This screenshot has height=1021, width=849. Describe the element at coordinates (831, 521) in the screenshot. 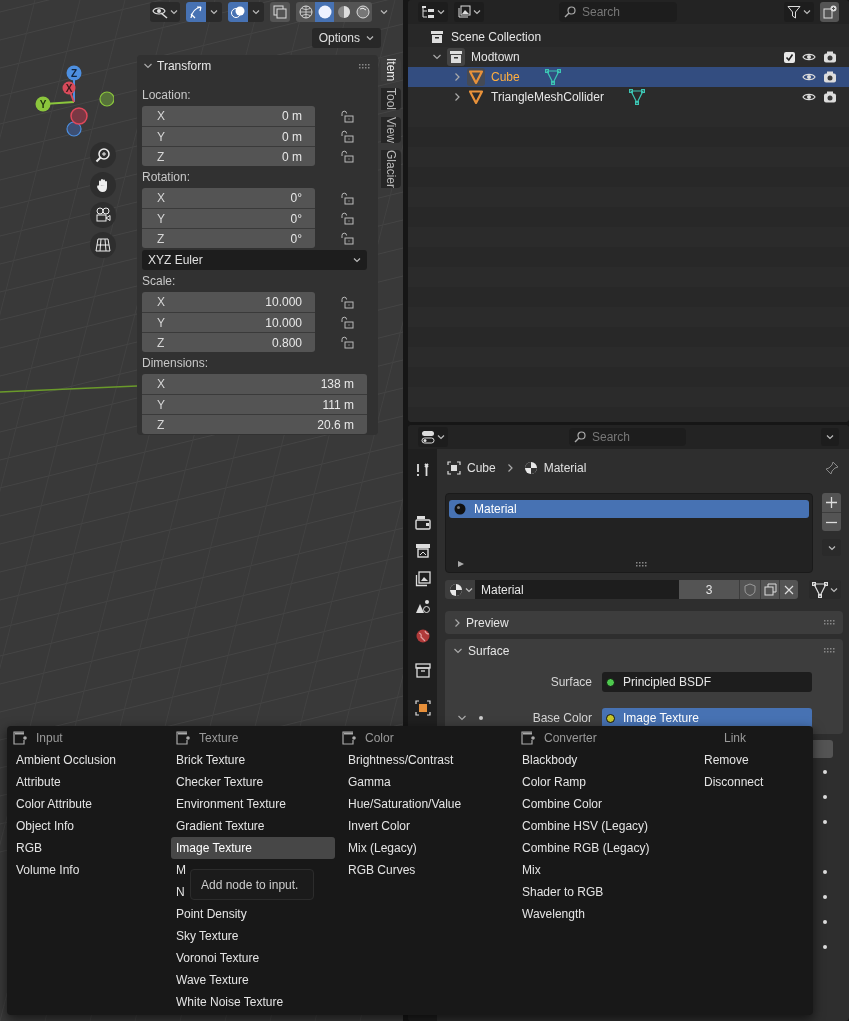

I see `remove-slot-button` at that location.